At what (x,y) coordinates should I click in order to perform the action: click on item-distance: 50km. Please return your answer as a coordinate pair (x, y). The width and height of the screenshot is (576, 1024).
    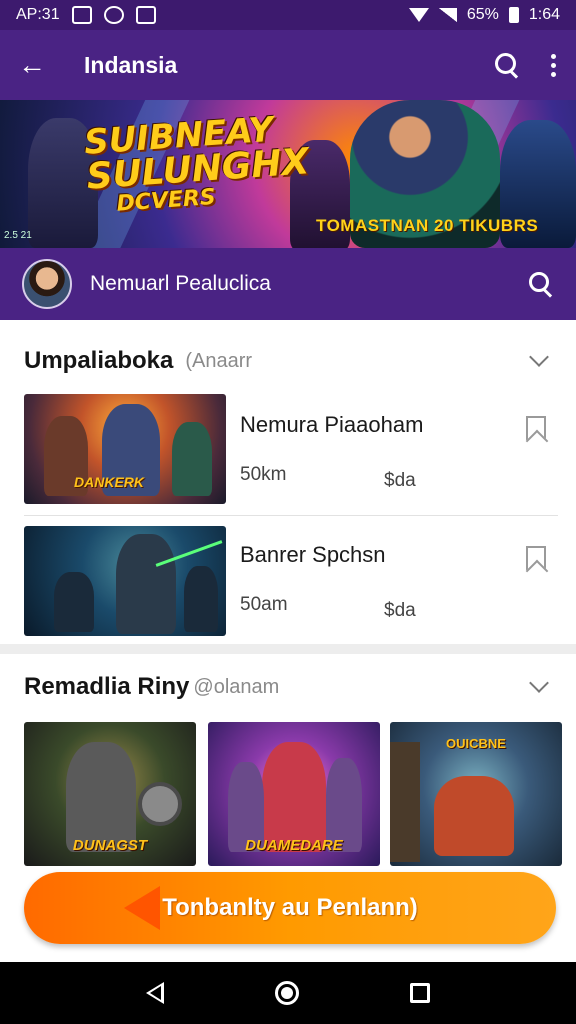
    Looking at the image, I should click on (263, 474).